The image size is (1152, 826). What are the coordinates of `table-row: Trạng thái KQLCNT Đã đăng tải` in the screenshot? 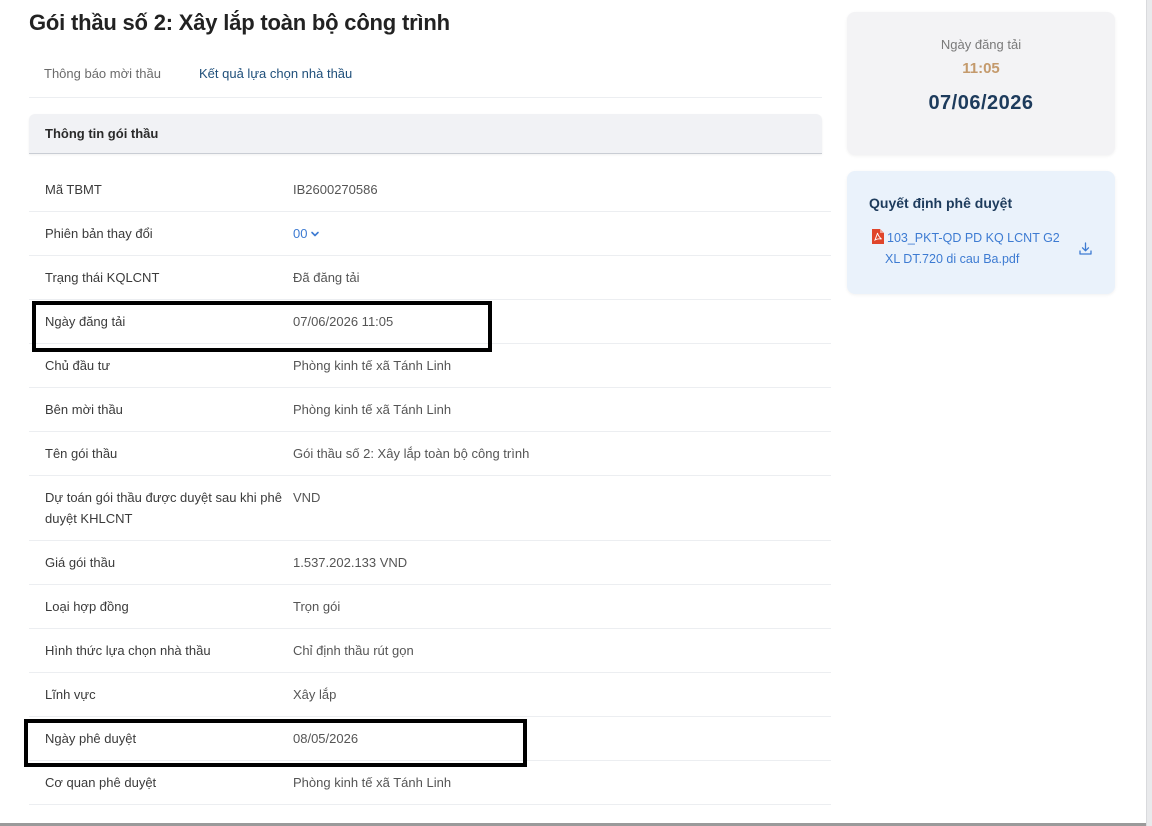 It's located at (430, 278).